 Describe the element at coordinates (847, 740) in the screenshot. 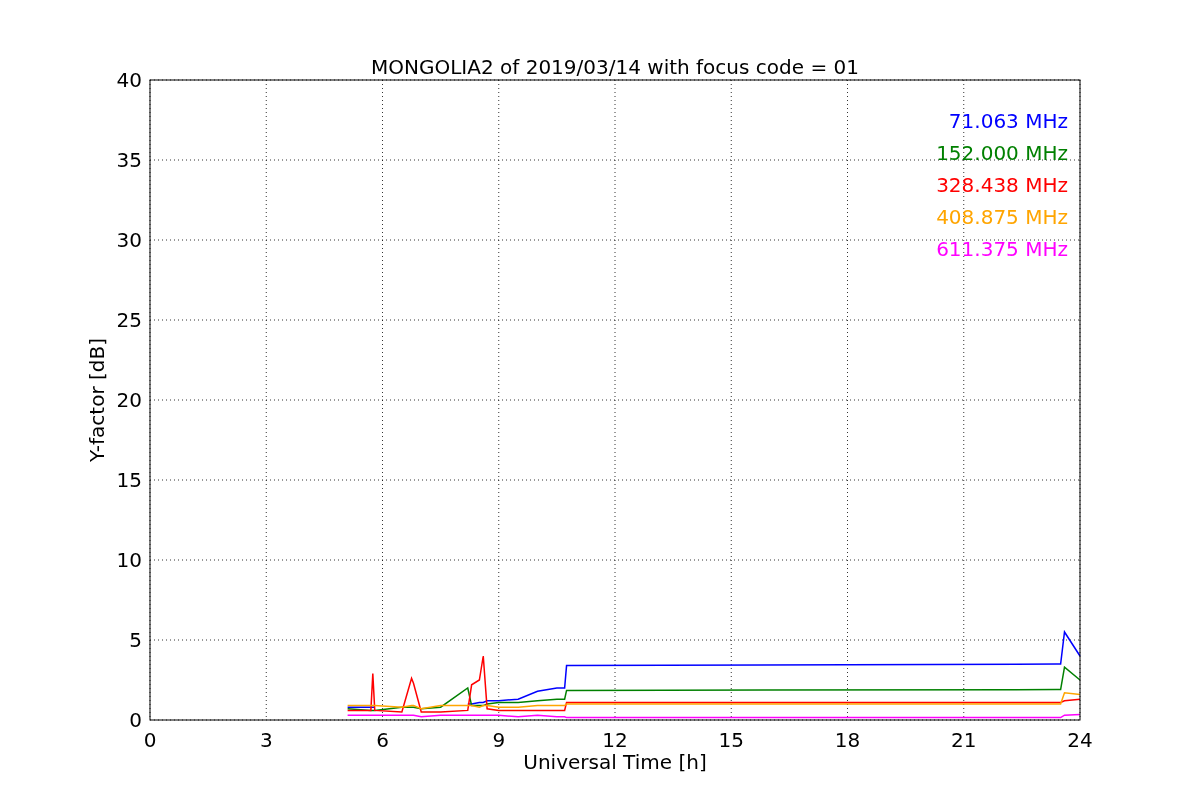

I see `x-tick-label: 18` at that location.